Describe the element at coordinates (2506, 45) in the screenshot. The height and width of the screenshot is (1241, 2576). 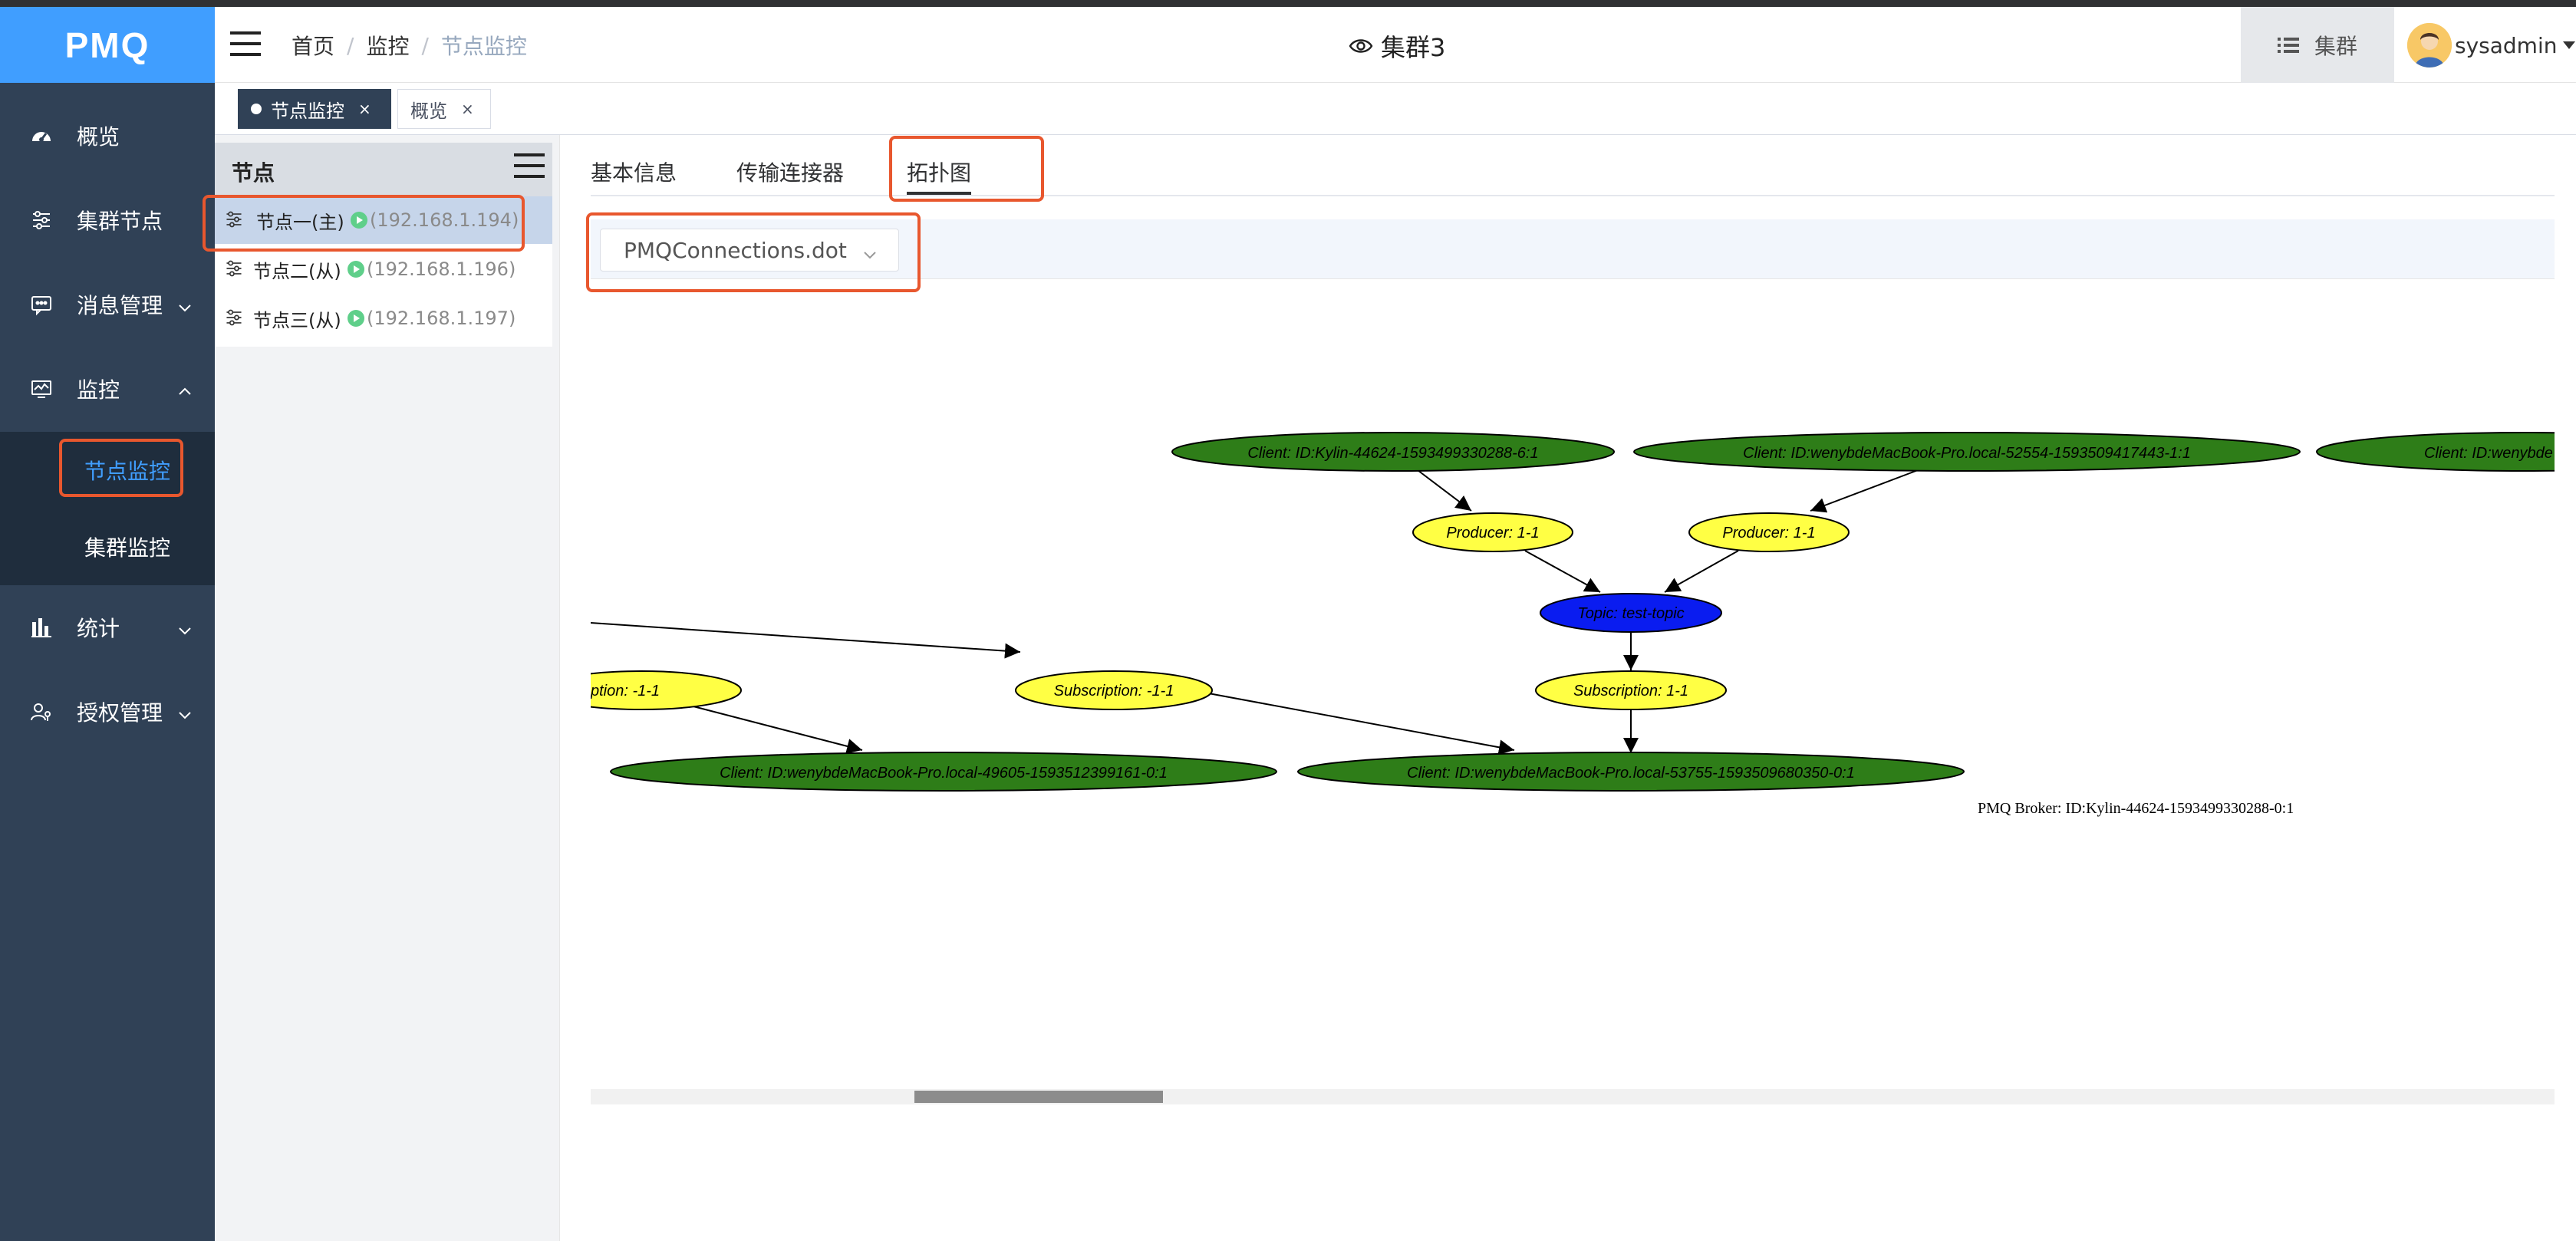
I see `username: sysadmin` at that location.